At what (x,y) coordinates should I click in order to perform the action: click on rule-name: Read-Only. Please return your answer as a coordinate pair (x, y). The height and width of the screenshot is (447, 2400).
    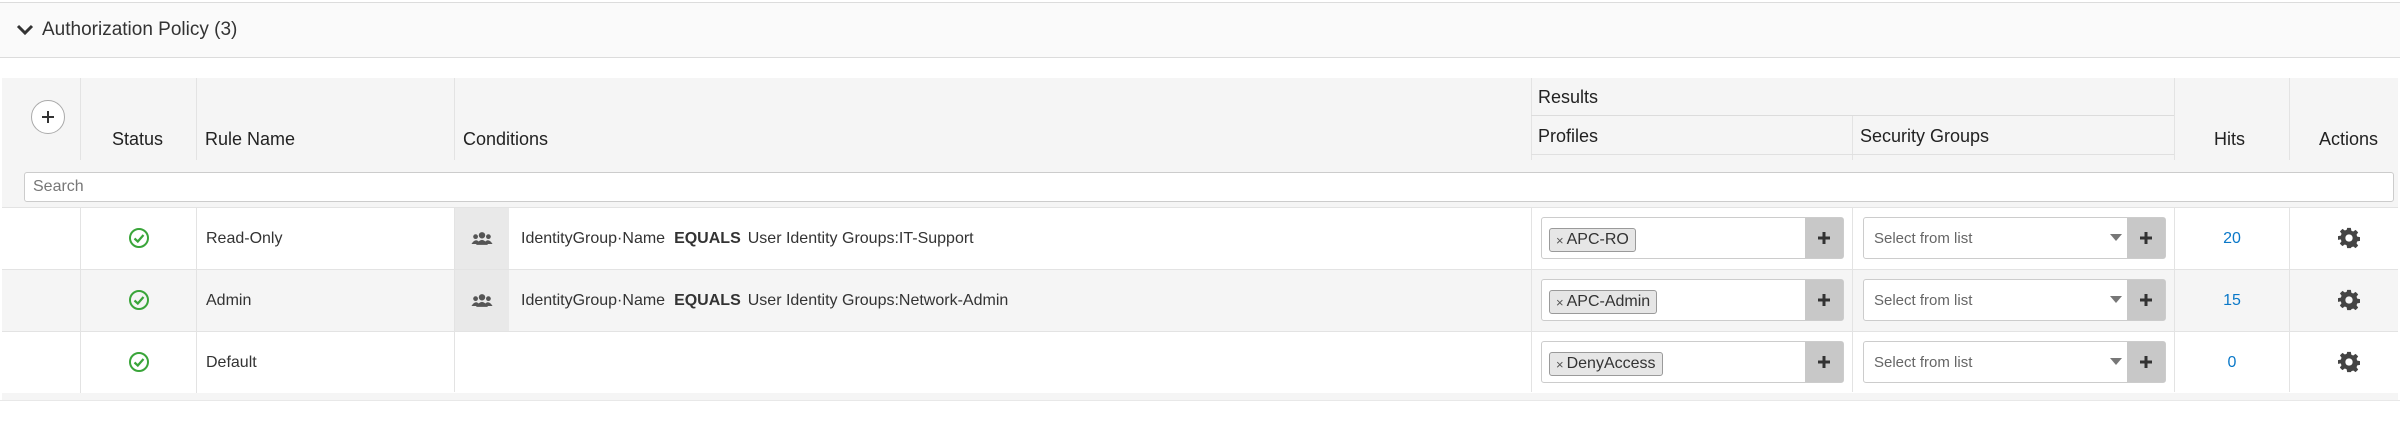
    Looking at the image, I should click on (244, 238).